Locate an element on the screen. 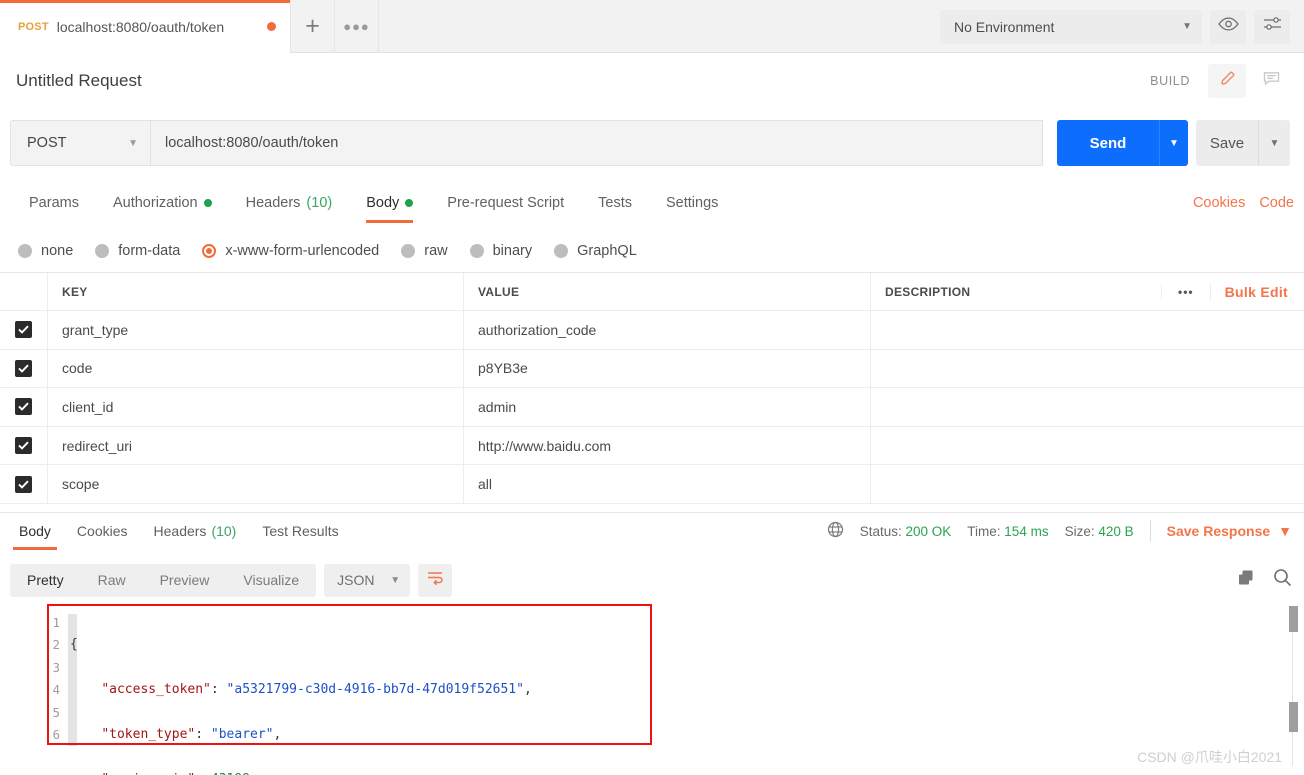 Image resolution: width=1304 pixels, height=775 pixels. environment-quick-look-button is located at coordinates (1228, 26).